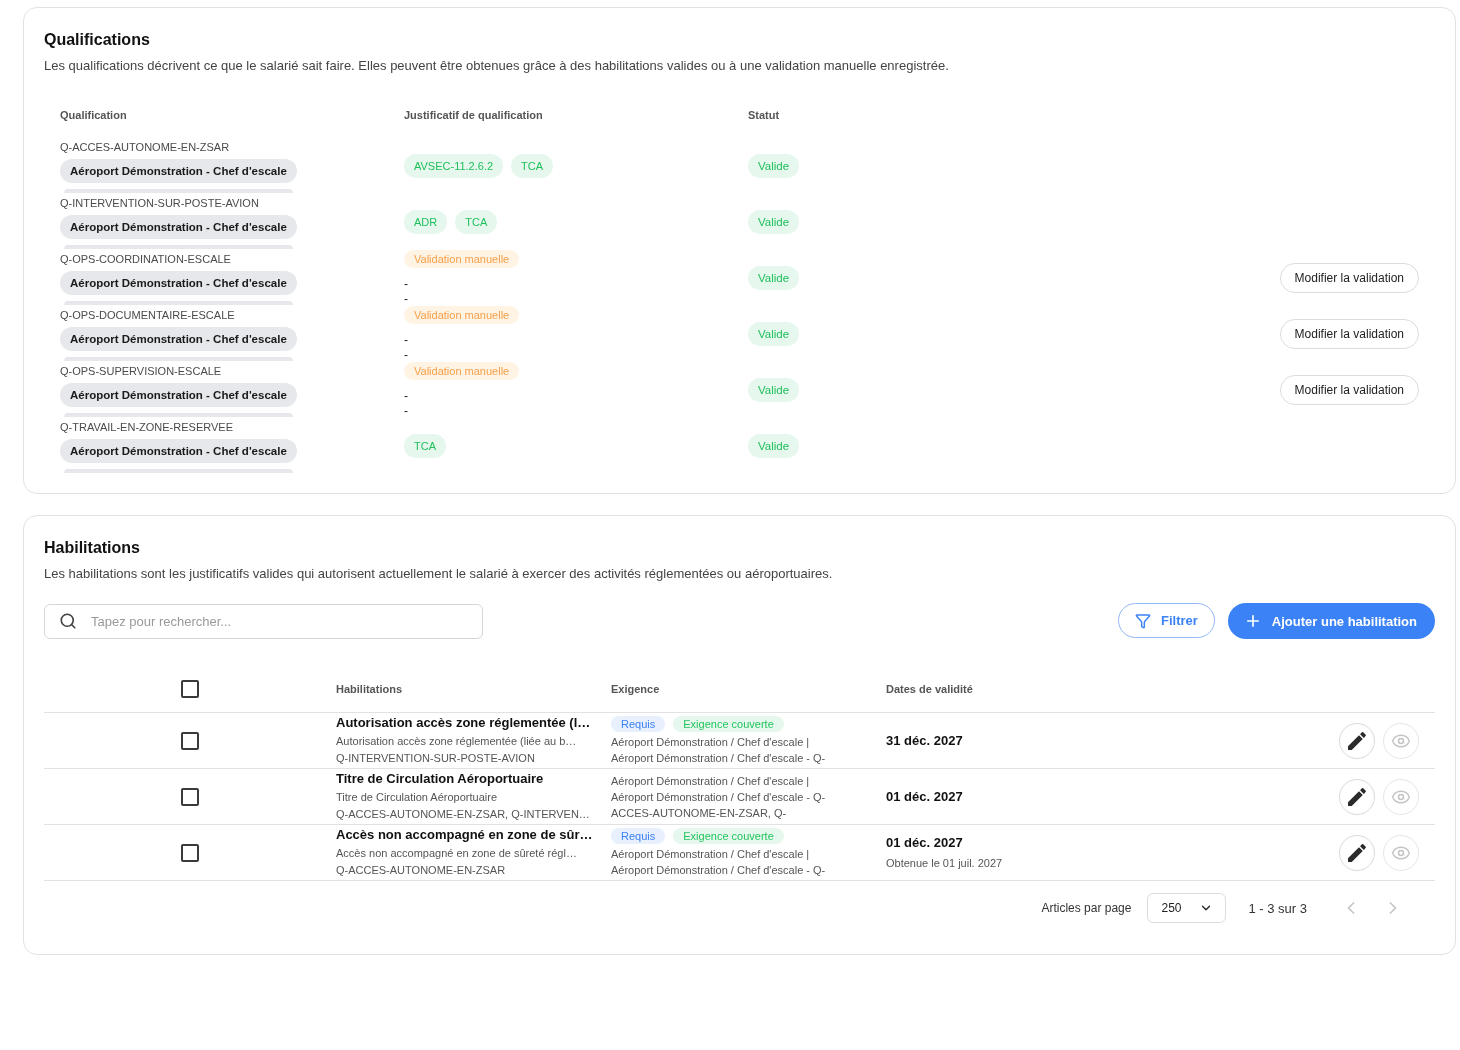  Describe the element at coordinates (1331, 621) in the screenshot. I see `add-button: Ajouter une habilitation` at that location.